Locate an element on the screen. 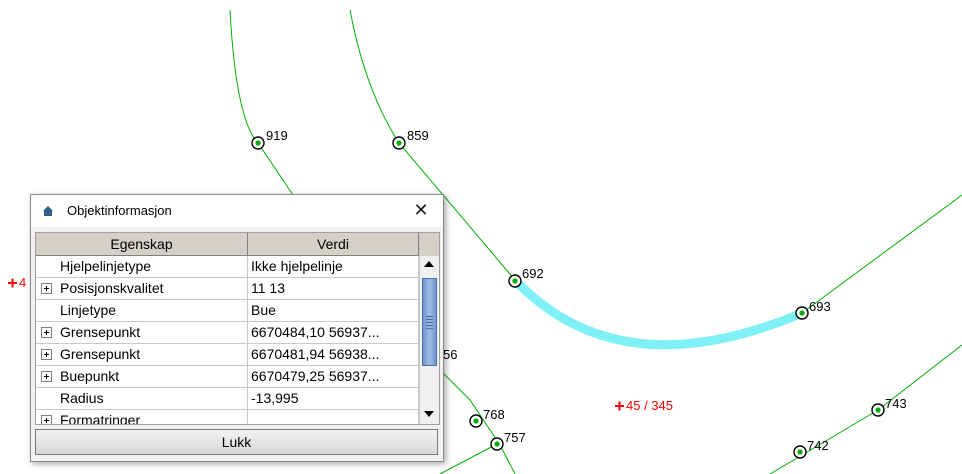 This screenshot has width=962, height=474. dialog-title: Objektinformasjon is located at coordinates (119, 210).